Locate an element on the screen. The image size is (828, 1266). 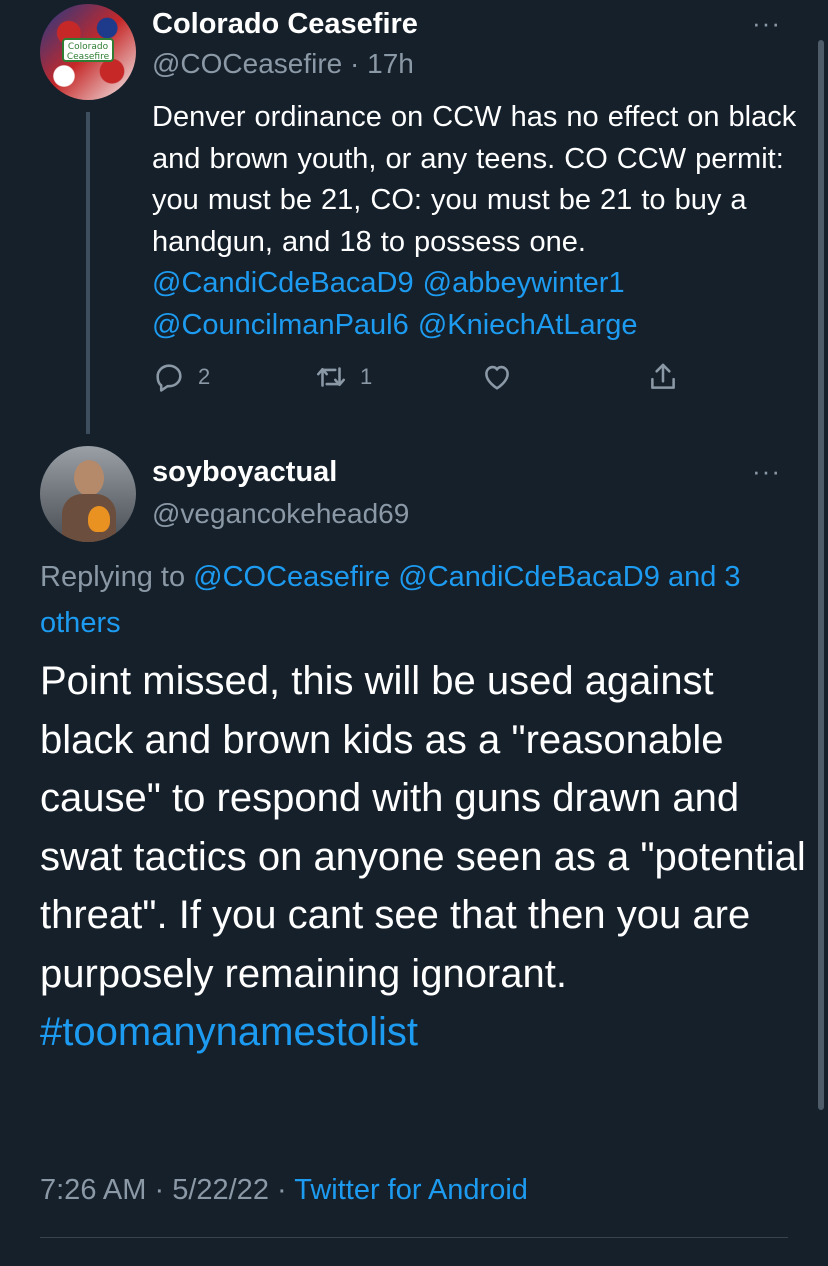
tweet-actions: 2 1 is located at coordinates (422, 377).